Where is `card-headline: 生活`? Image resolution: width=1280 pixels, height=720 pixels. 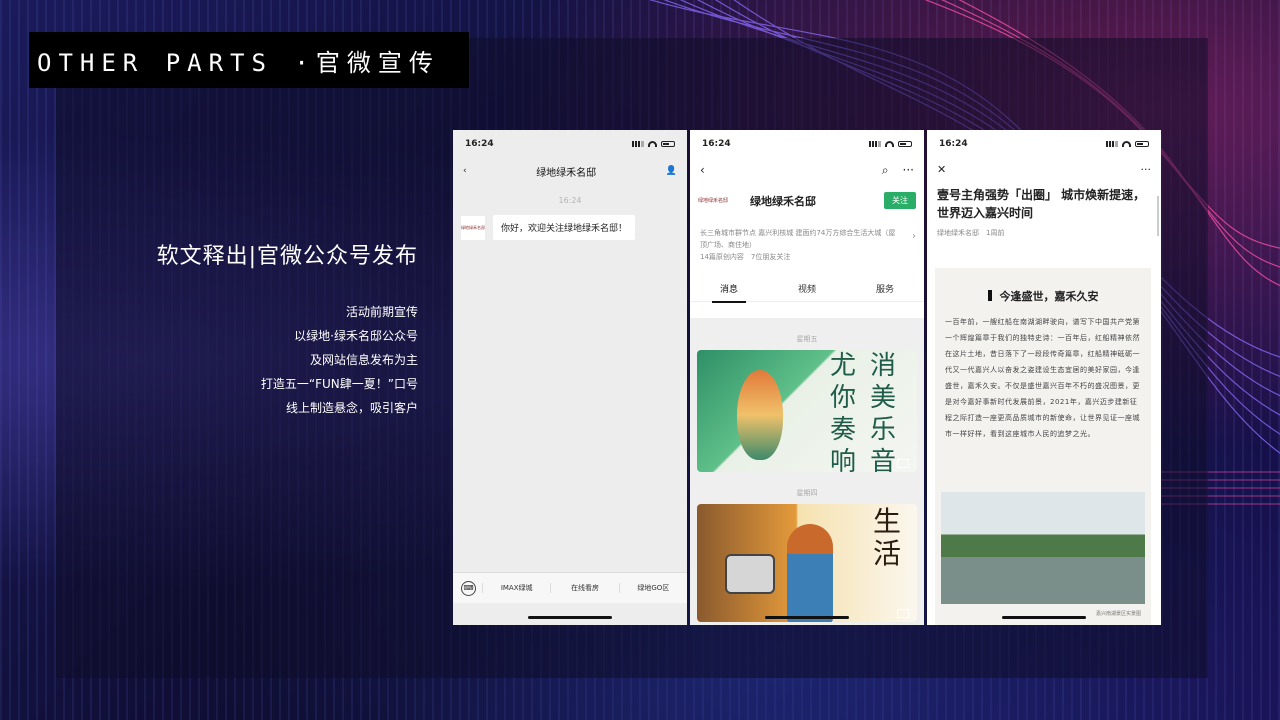
card-headline: 生活 is located at coordinates (886, 537).